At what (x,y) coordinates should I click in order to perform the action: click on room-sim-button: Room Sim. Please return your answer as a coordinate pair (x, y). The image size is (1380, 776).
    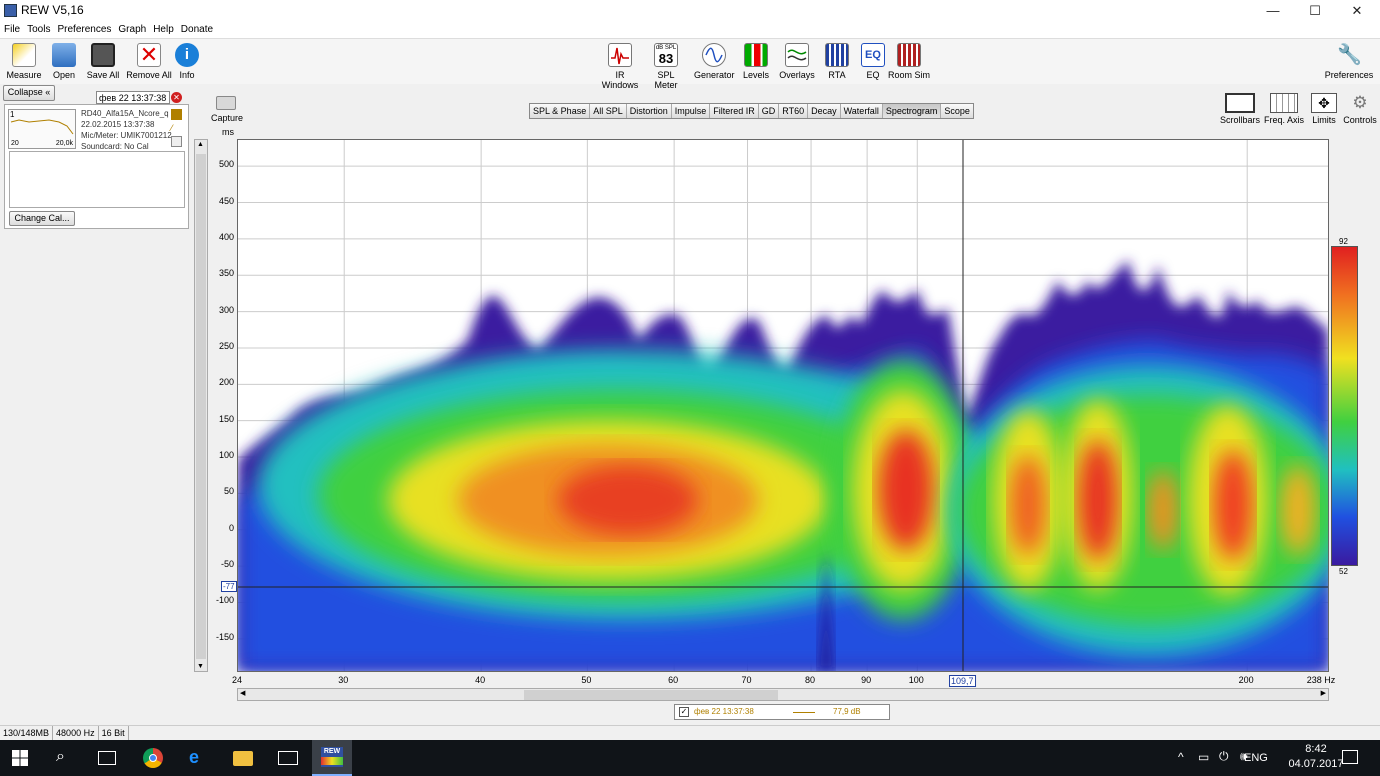
    Looking at the image, I should click on (909, 61).